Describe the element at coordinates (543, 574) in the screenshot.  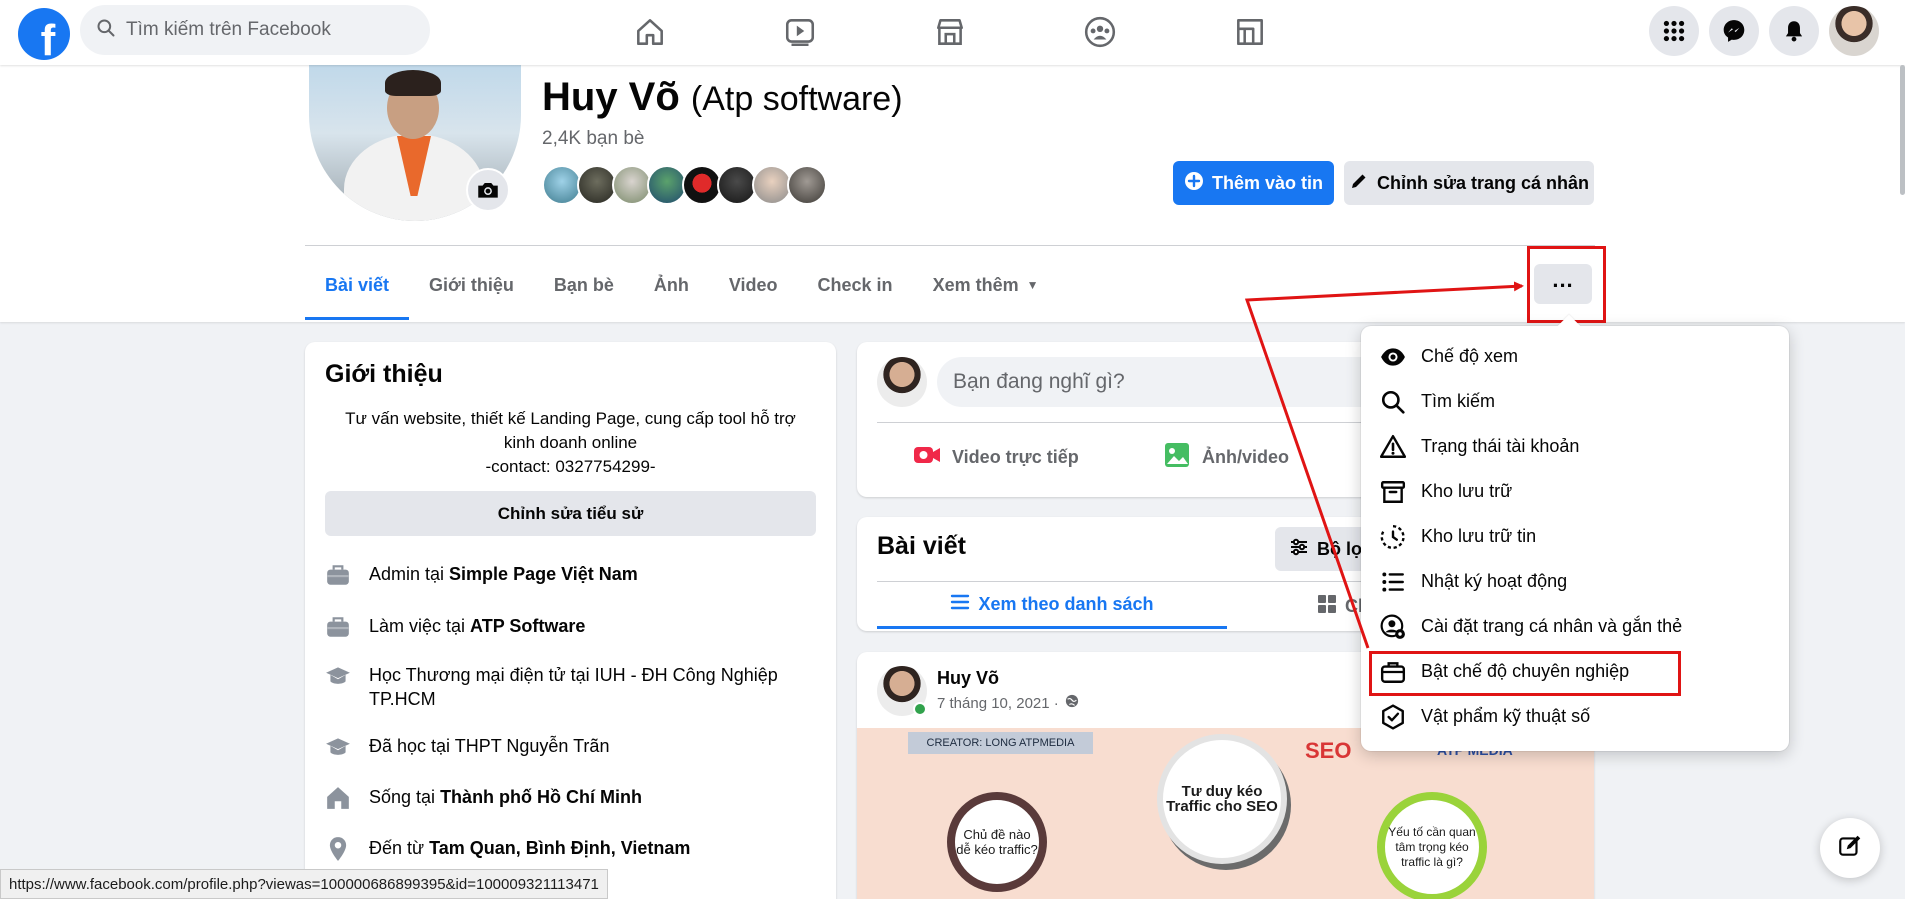
I see `intro-item-link: Simple Page Việt Nam` at that location.